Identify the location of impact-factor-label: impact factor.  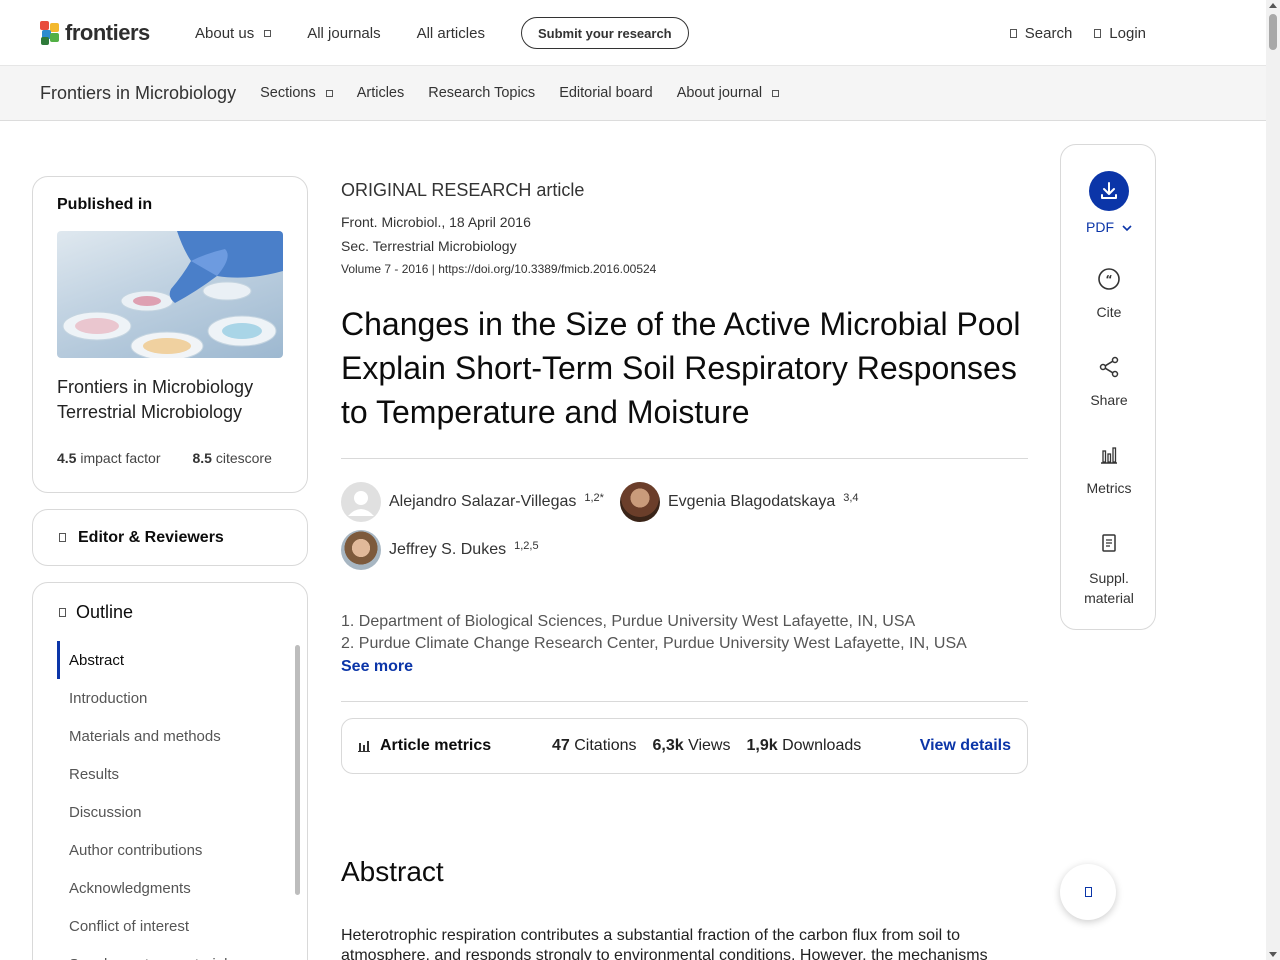
(120, 458).